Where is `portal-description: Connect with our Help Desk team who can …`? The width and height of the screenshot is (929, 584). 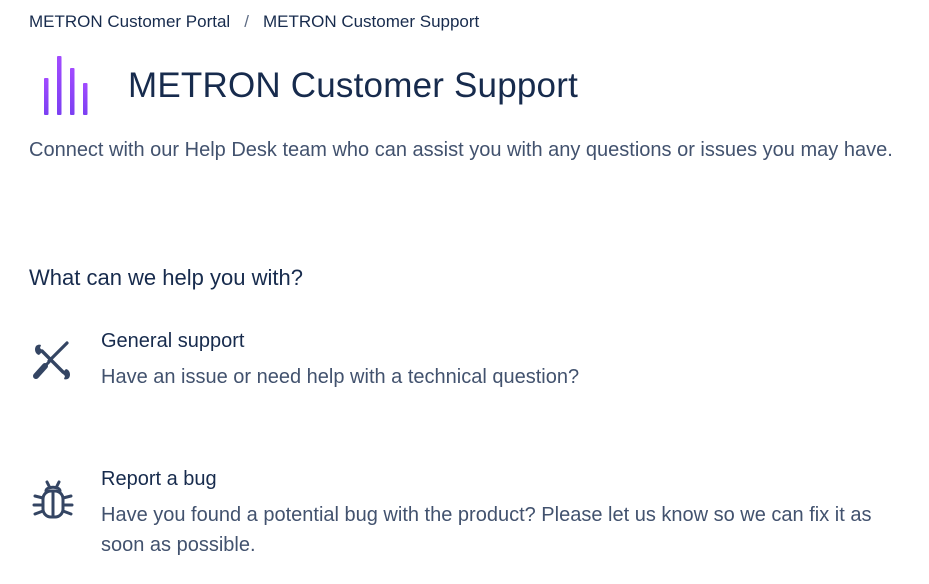 portal-description: Connect with our Help Desk team who can … is located at coordinates (461, 150).